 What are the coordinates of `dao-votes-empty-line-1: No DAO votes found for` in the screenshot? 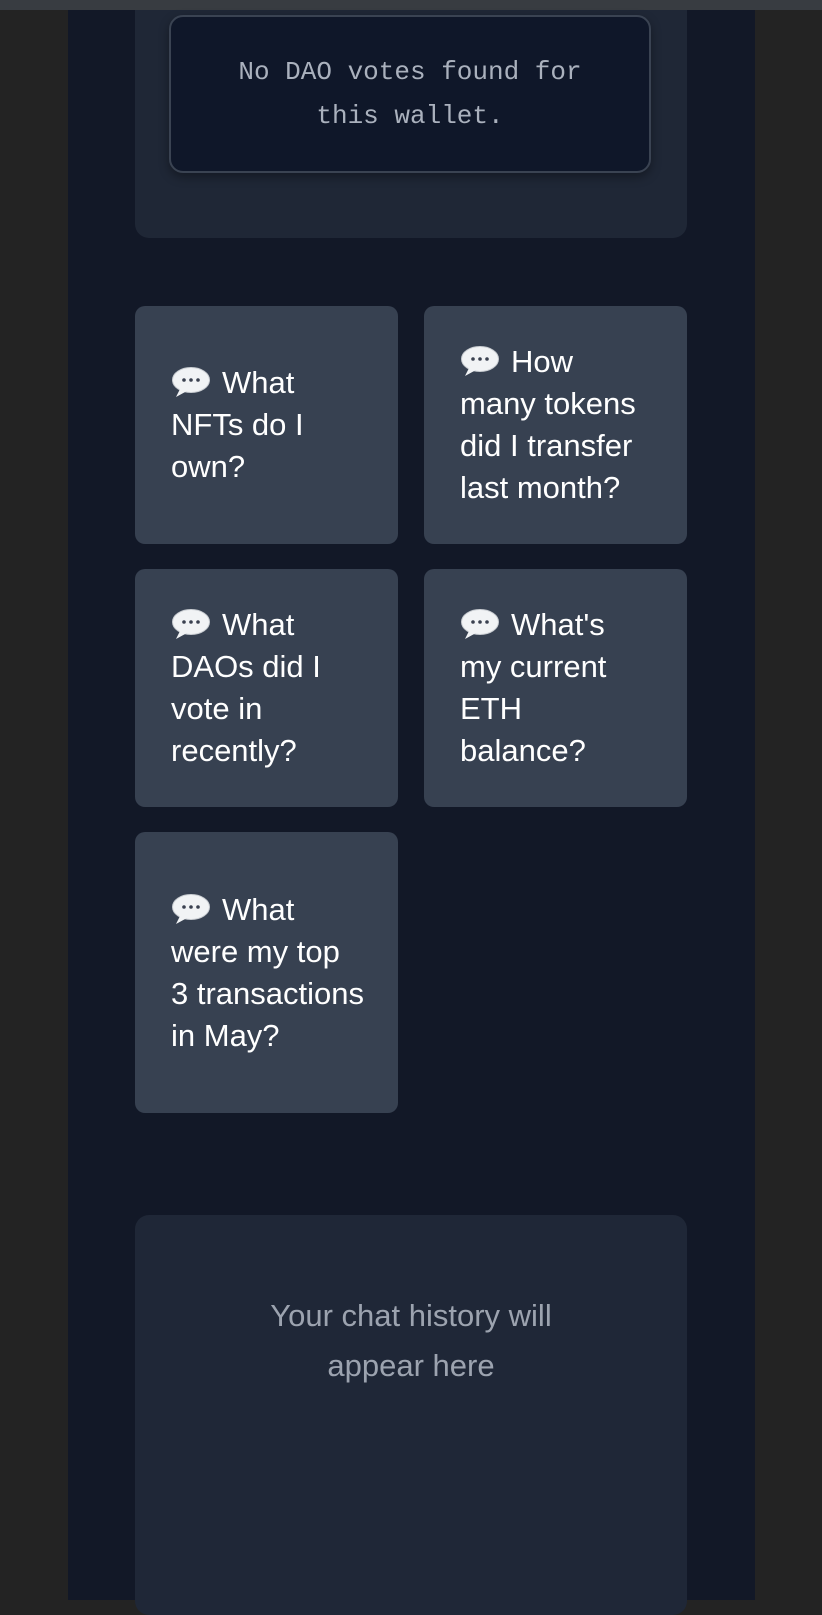 It's located at (410, 72).